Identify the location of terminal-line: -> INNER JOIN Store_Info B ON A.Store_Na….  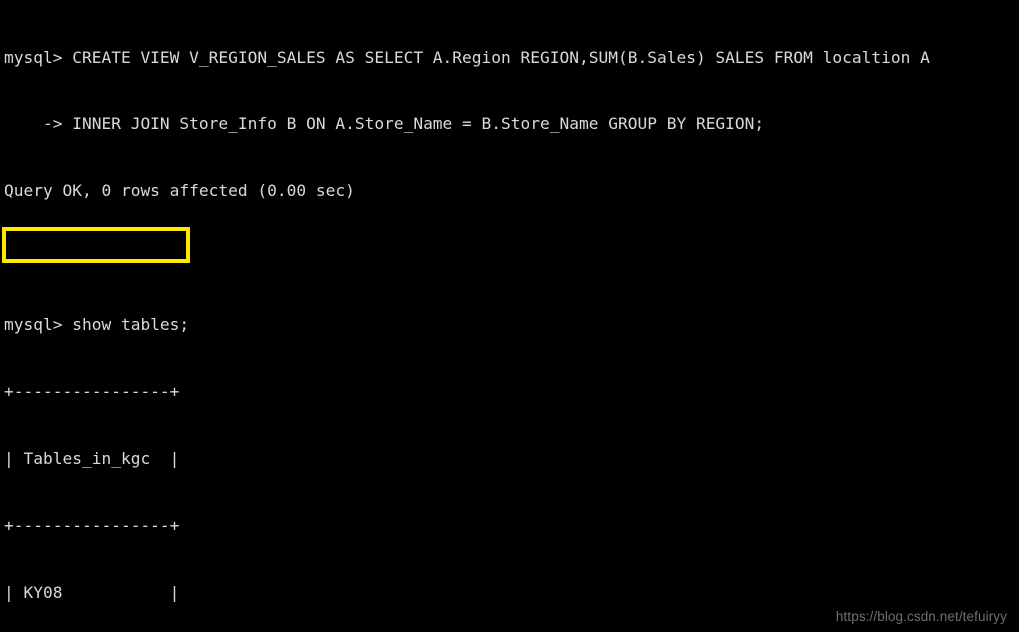
(384, 124).